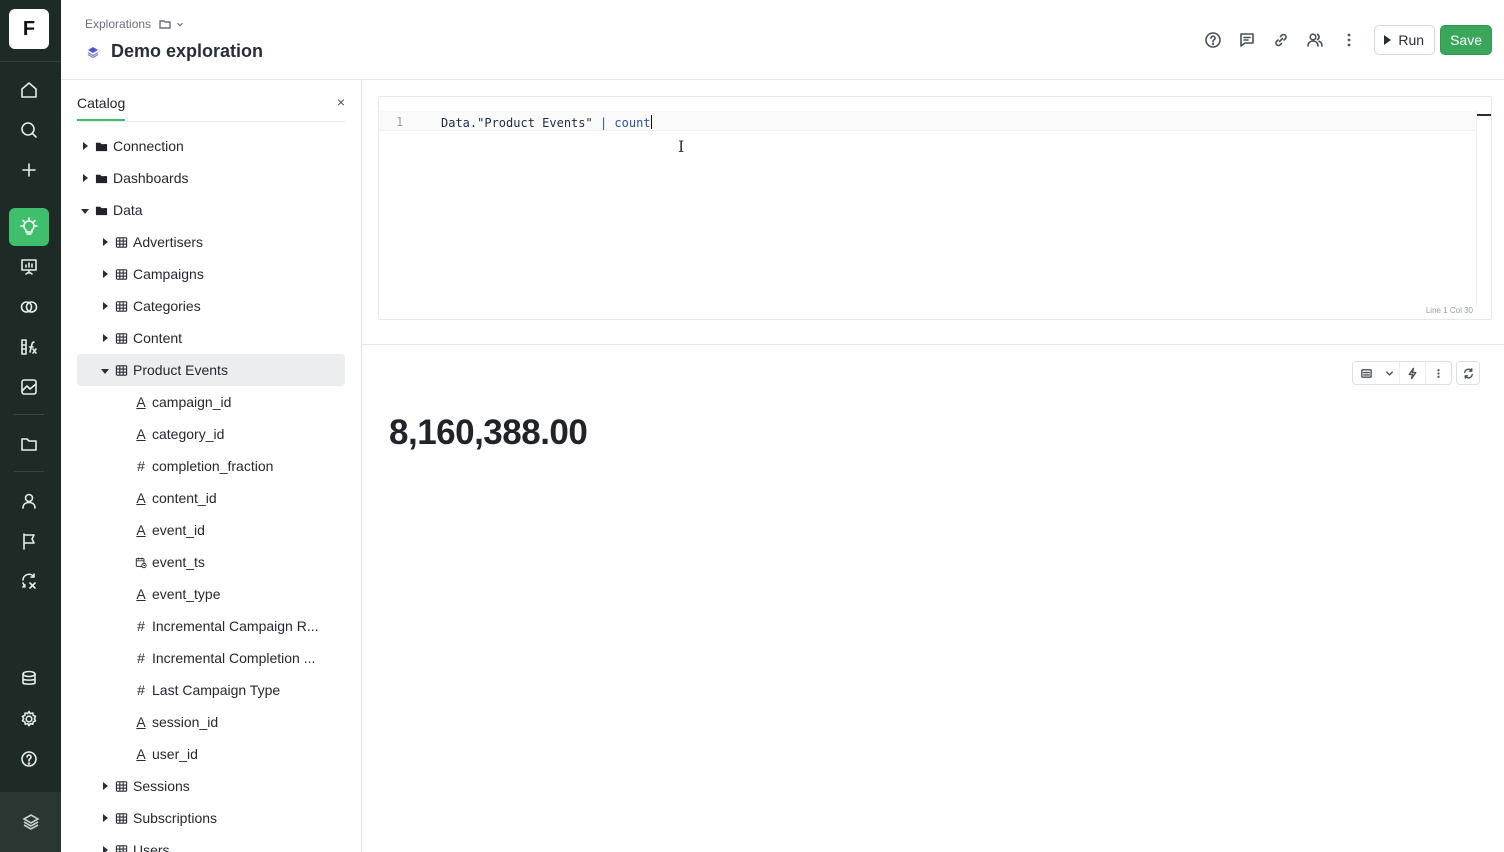 The height and width of the screenshot is (852, 1504). Describe the element at coordinates (1476, 209) in the screenshot. I see `editor-scrollbar` at that location.